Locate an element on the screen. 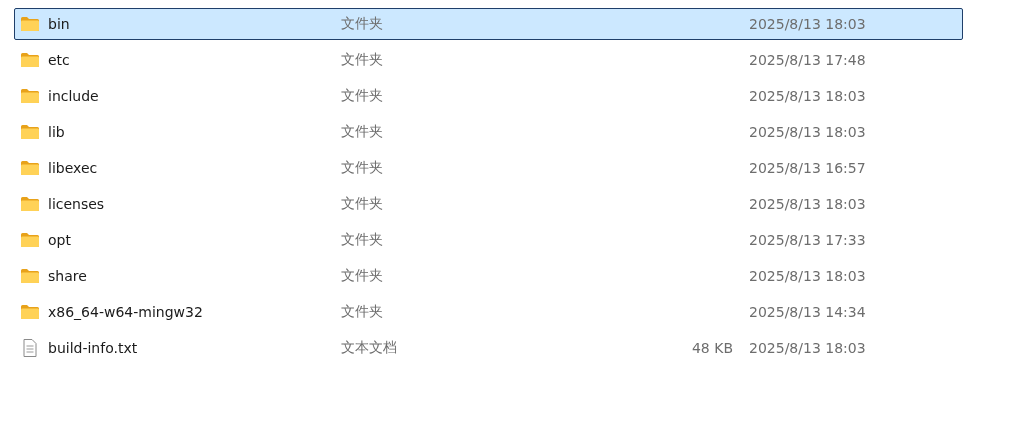 The width and height of the screenshot is (1024, 435). file-row: x86_64-w64-mingw32 文件夹 2025/8/13 14:34 is located at coordinates (488, 312).